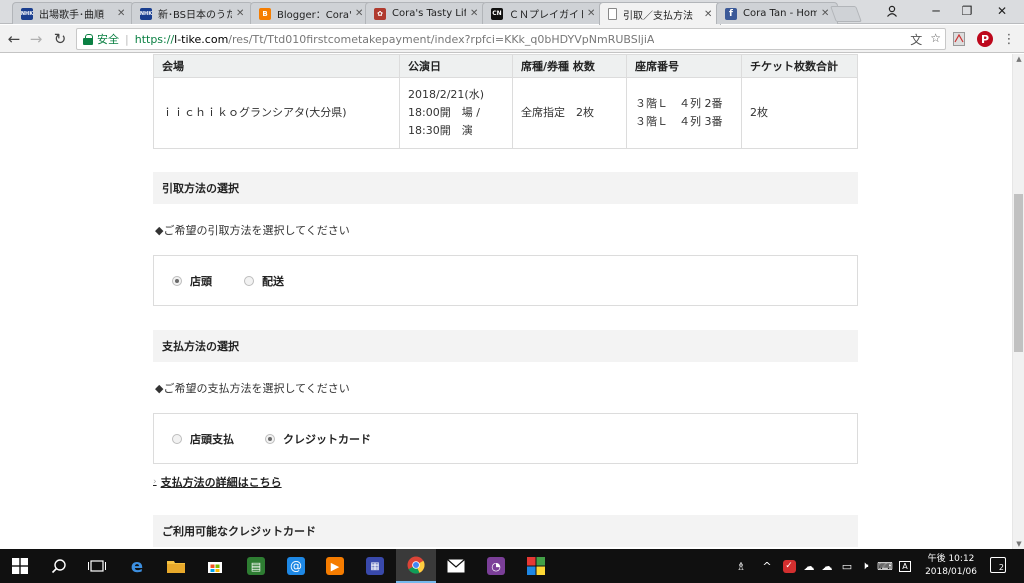 Image resolution: width=1024 pixels, height=583 pixels. Describe the element at coordinates (809, 566) in the screenshot. I see `onedrive-icon: ☁` at that location.